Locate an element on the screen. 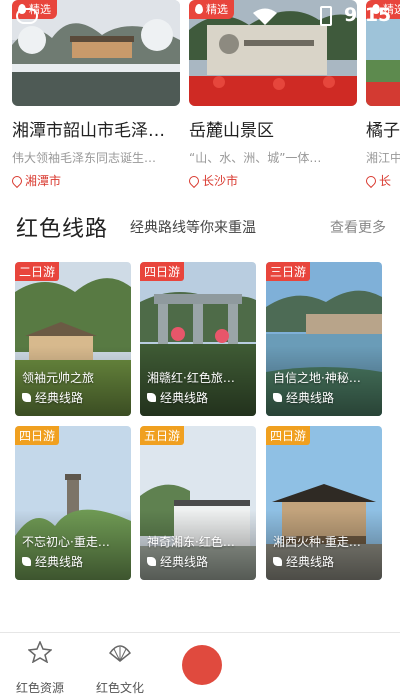  section-title: 红色线路 is located at coordinates (62, 229).